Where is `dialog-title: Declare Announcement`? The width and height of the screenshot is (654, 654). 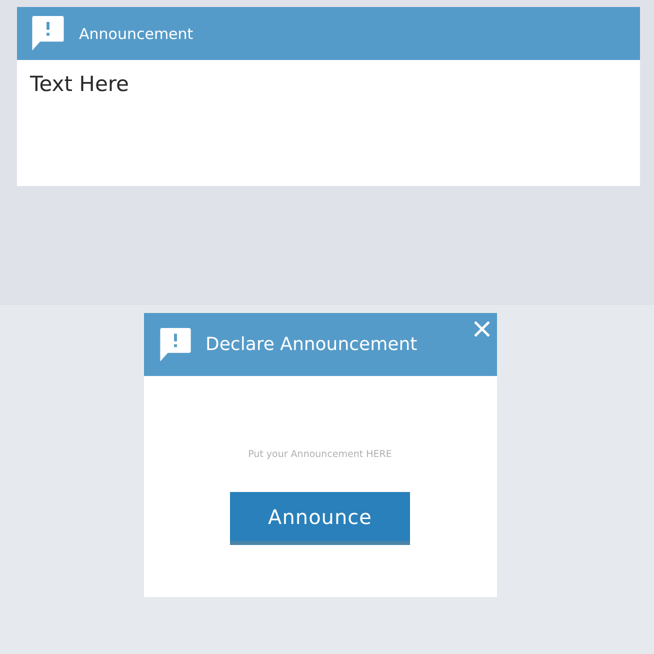 dialog-title: Declare Announcement is located at coordinates (312, 344).